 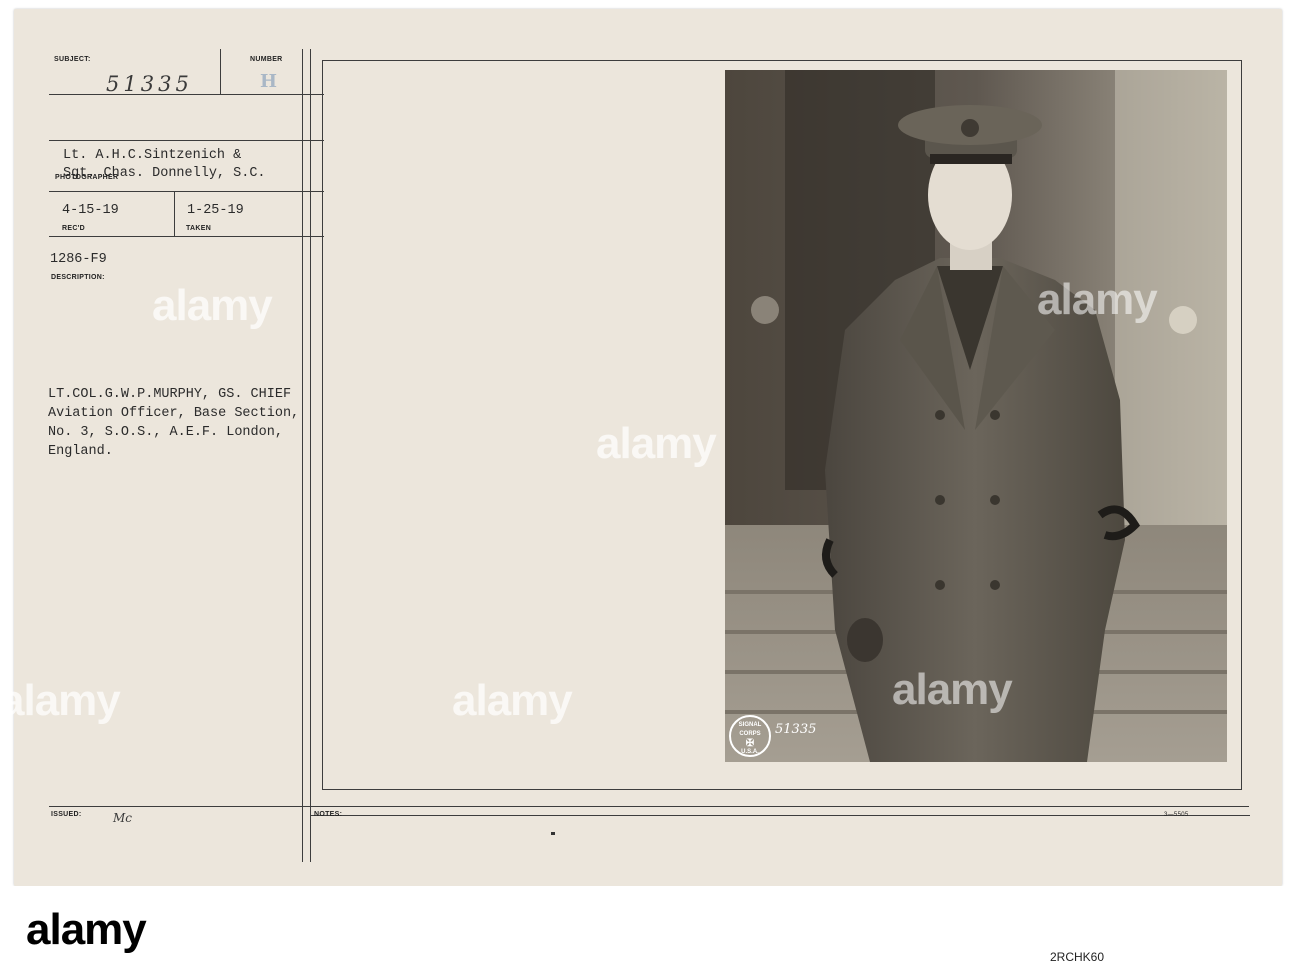 What do you see at coordinates (215, 210) in the screenshot?
I see `taken-date: 1-25-19` at bounding box center [215, 210].